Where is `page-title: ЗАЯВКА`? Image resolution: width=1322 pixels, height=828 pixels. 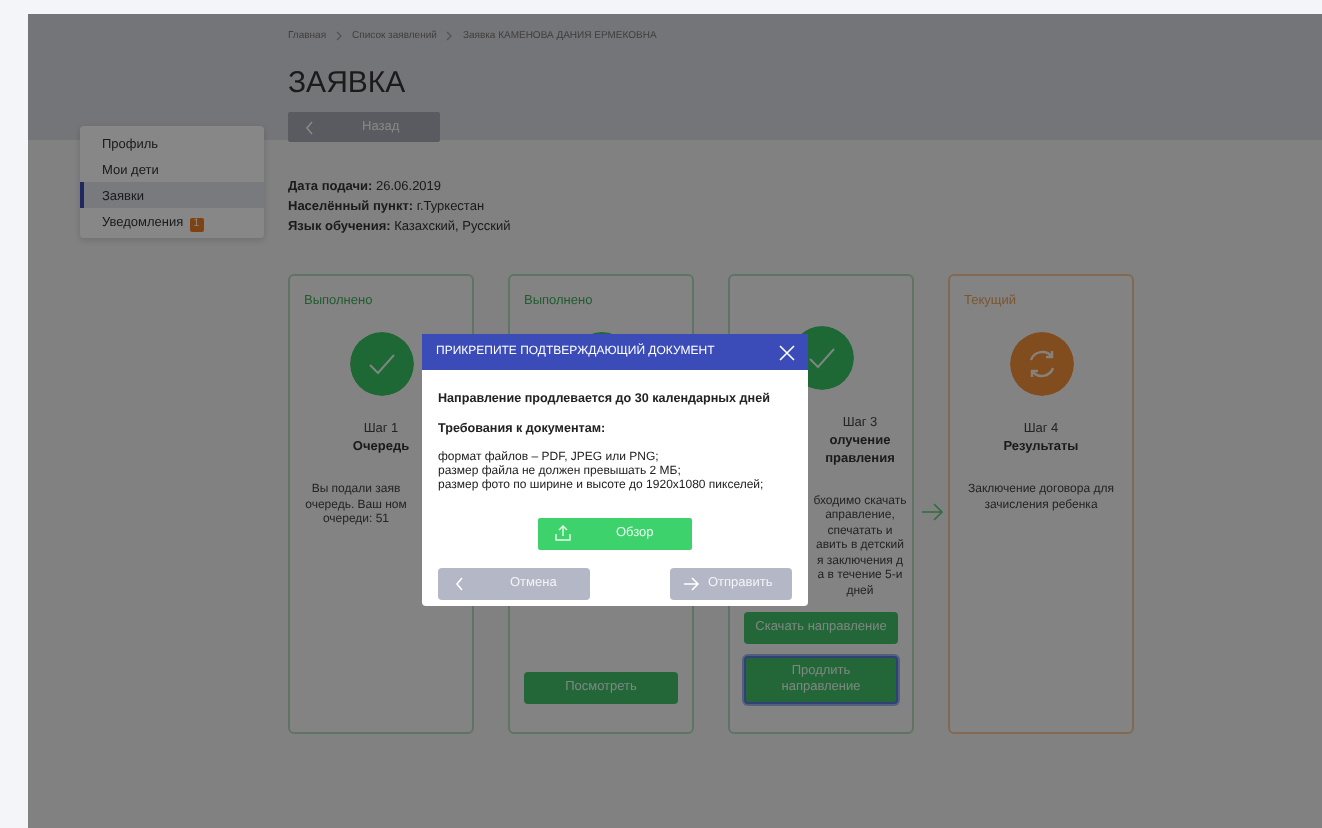 page-title: ЗАЯВКА is located at coordinates (348, 84).